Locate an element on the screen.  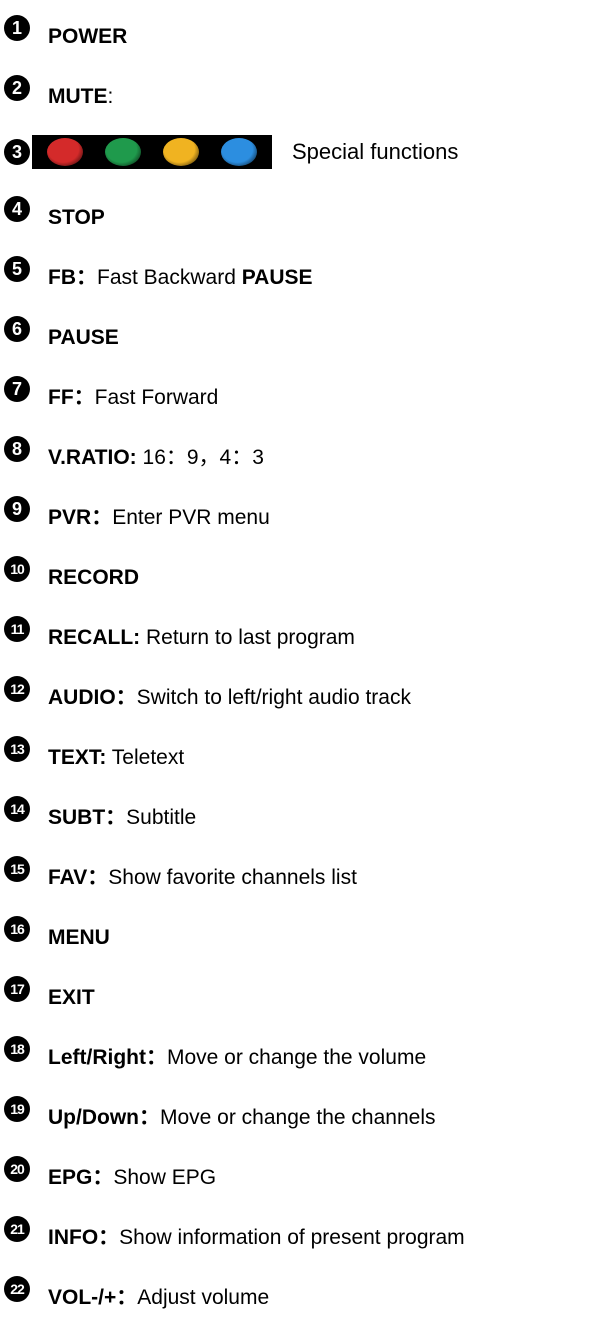
key-description: Adjust volume is located at coordinates (203, 1297).